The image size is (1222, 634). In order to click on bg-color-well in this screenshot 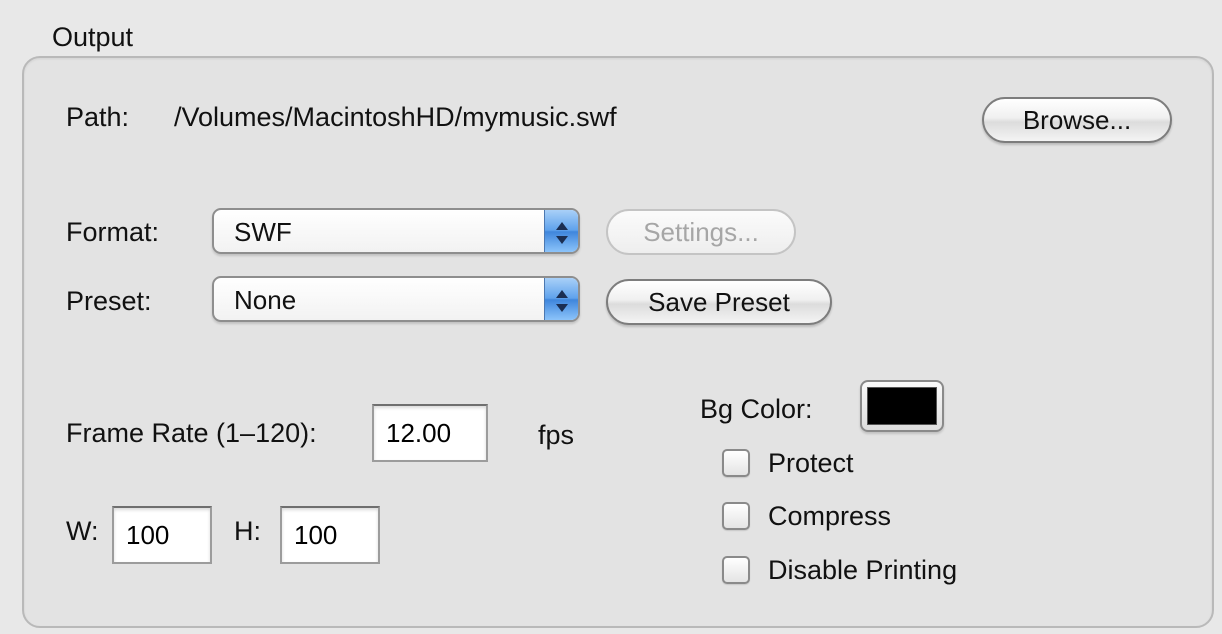, I will do `click(902, 406)`.